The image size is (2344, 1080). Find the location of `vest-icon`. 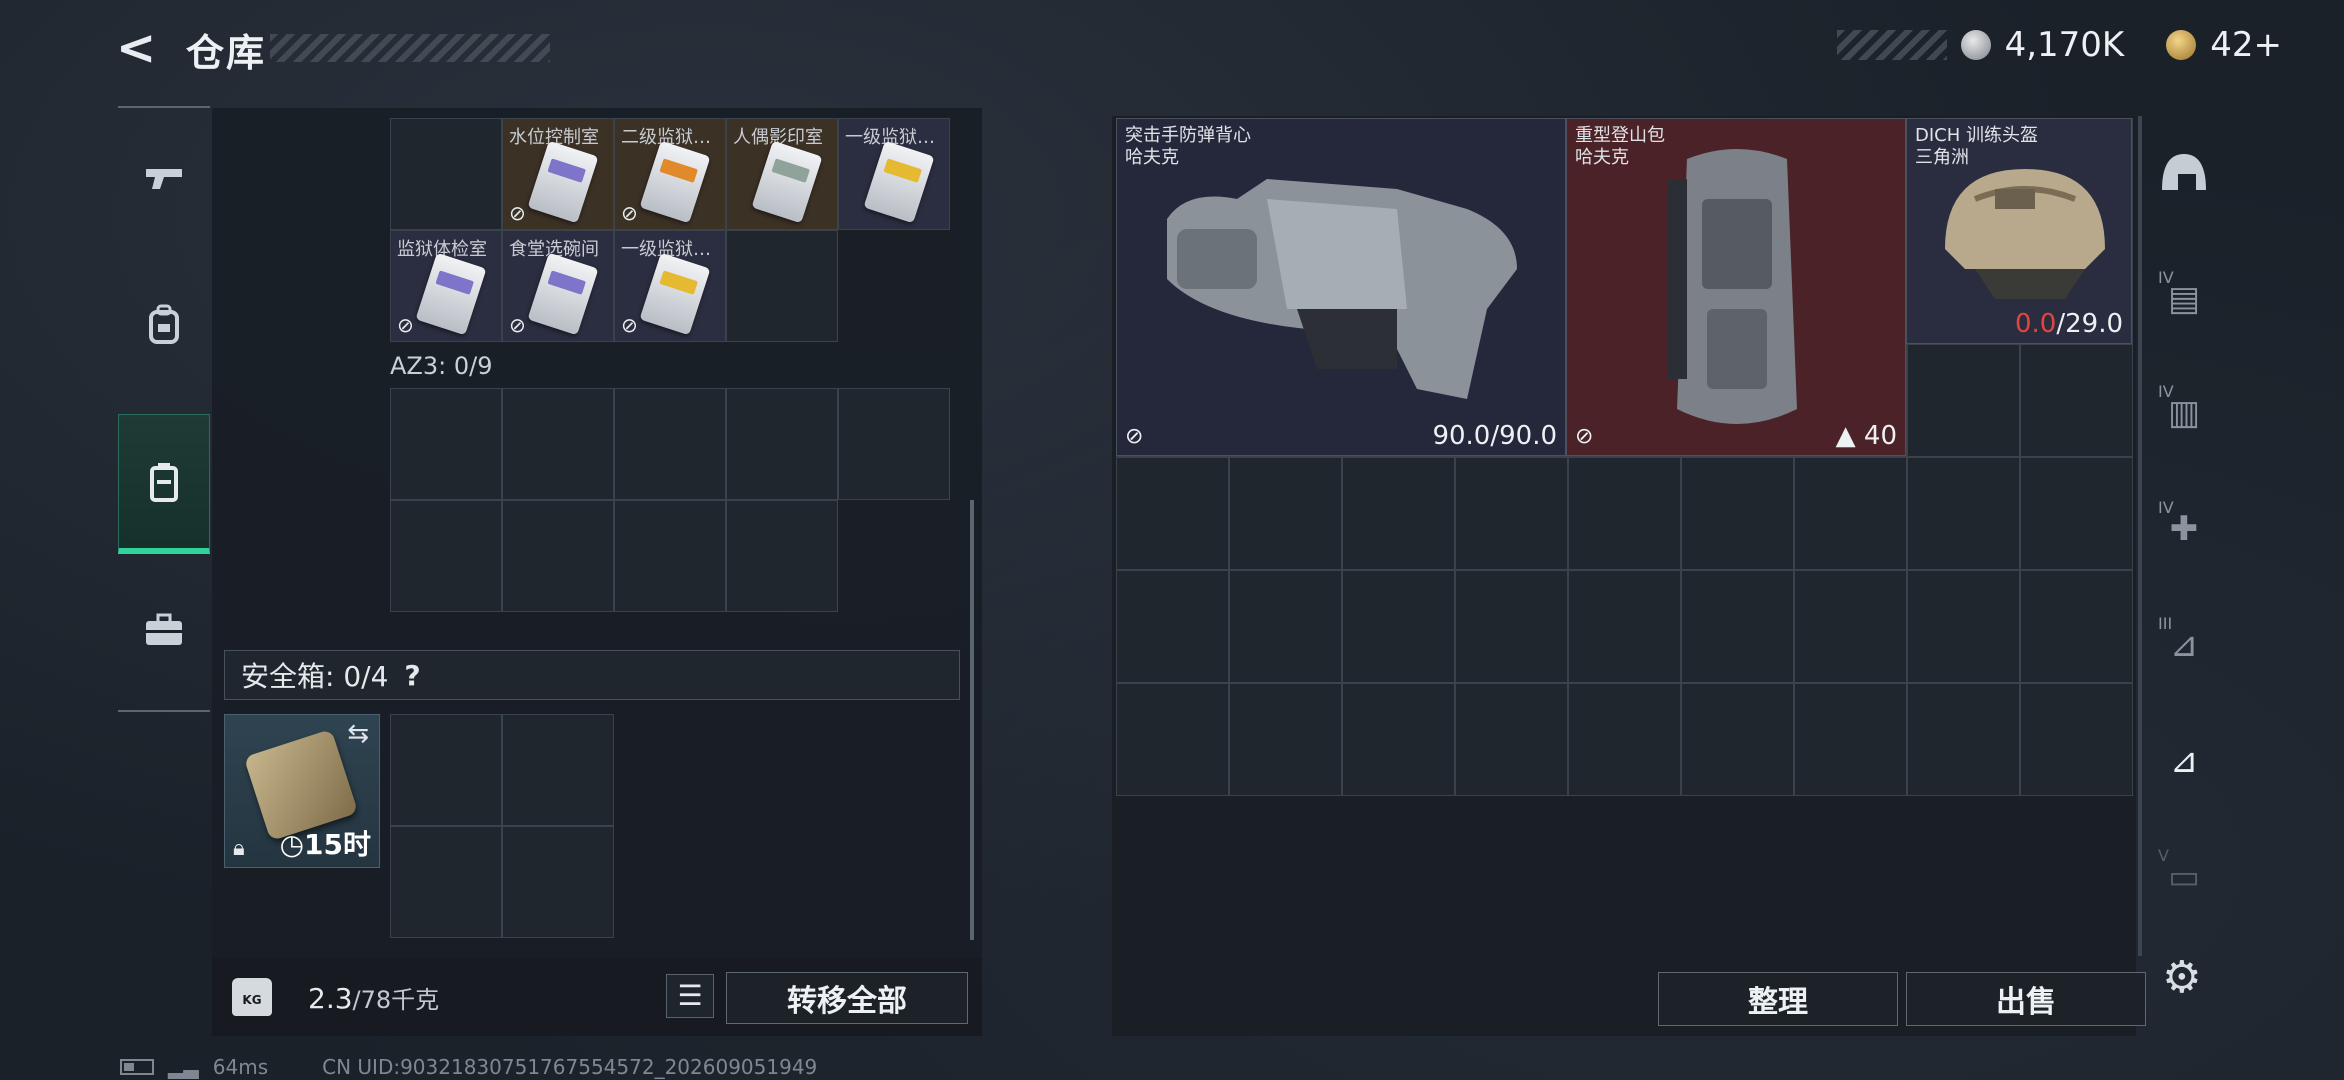

vest-icon is located at coordinates (164, 484).